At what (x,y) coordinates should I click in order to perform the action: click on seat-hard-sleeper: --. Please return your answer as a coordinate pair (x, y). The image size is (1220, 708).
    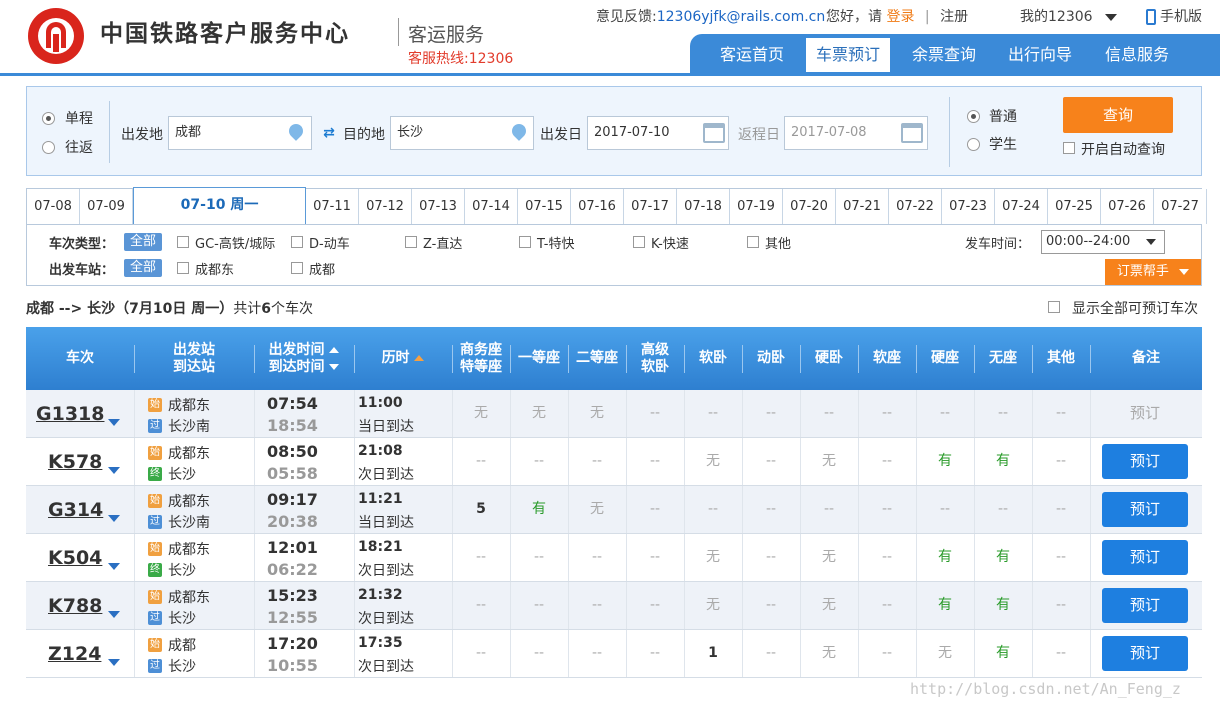
    Looking at the image, I should click on (829, 509).